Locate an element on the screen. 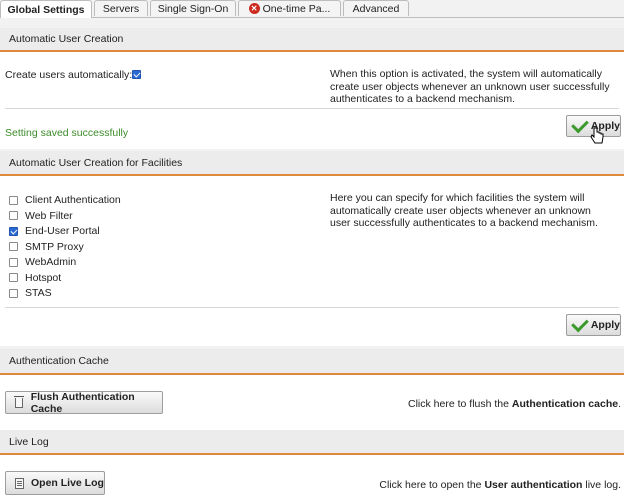 Image resolution: width=624 pixels, height=503 pixels. flush-authentication-cache-button: Flush Authentication Cache is located at coordinates (84, 402).